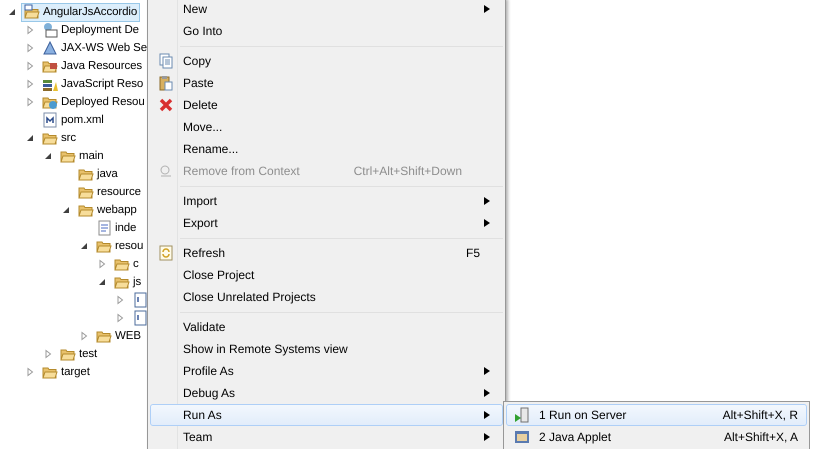 Image resolution: width=815 pixels, height=449 pixels. I want to click on tree-item: Deployment De, so click(90, 30).